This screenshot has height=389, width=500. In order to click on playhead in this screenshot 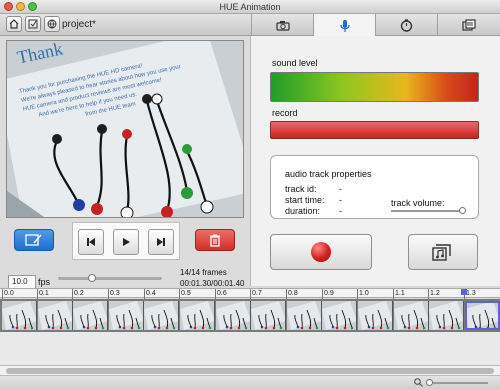, I will do `click(464, 292)`.